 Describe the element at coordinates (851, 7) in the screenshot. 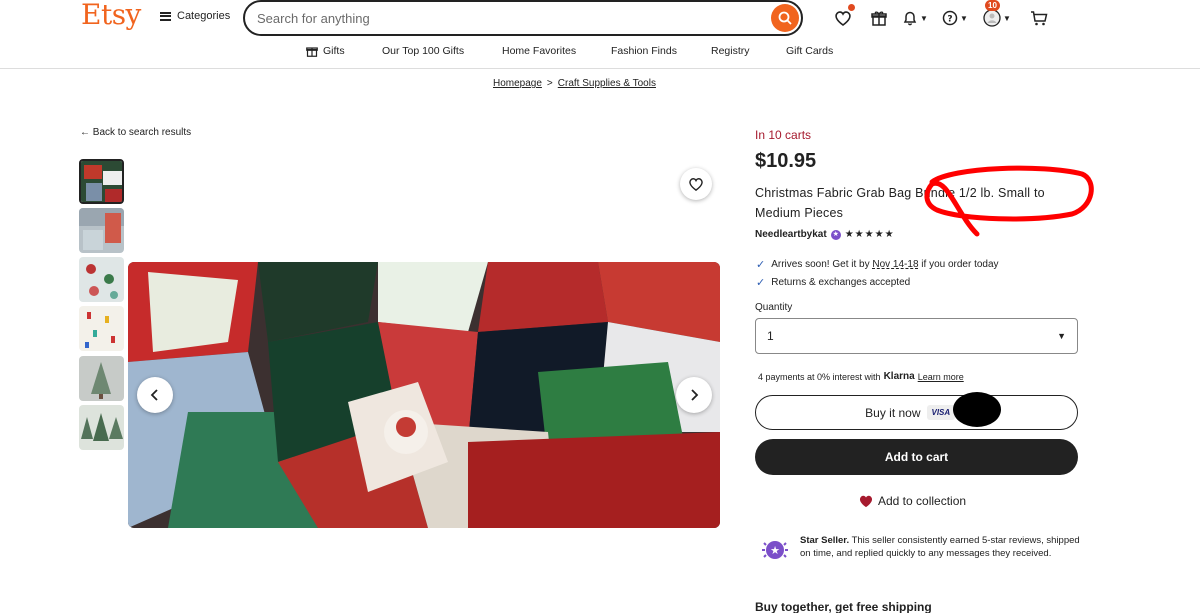

I see `notification-dot` at that location.